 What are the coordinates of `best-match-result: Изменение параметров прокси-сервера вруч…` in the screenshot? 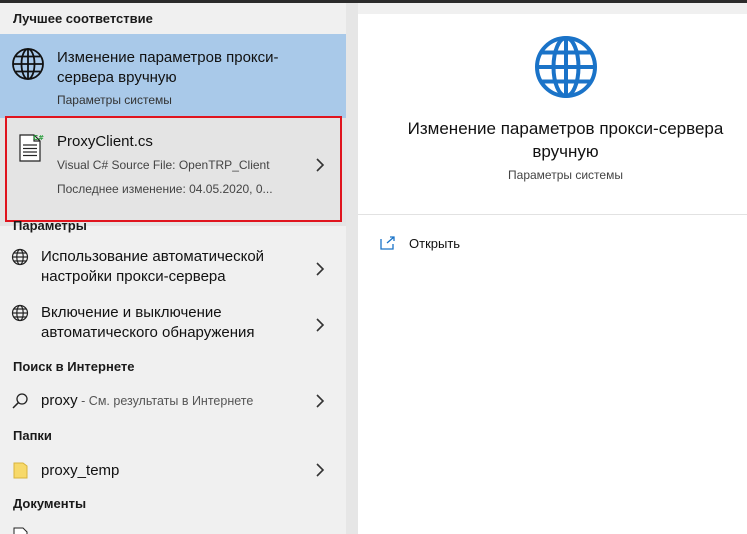 It's located at (173, 76).